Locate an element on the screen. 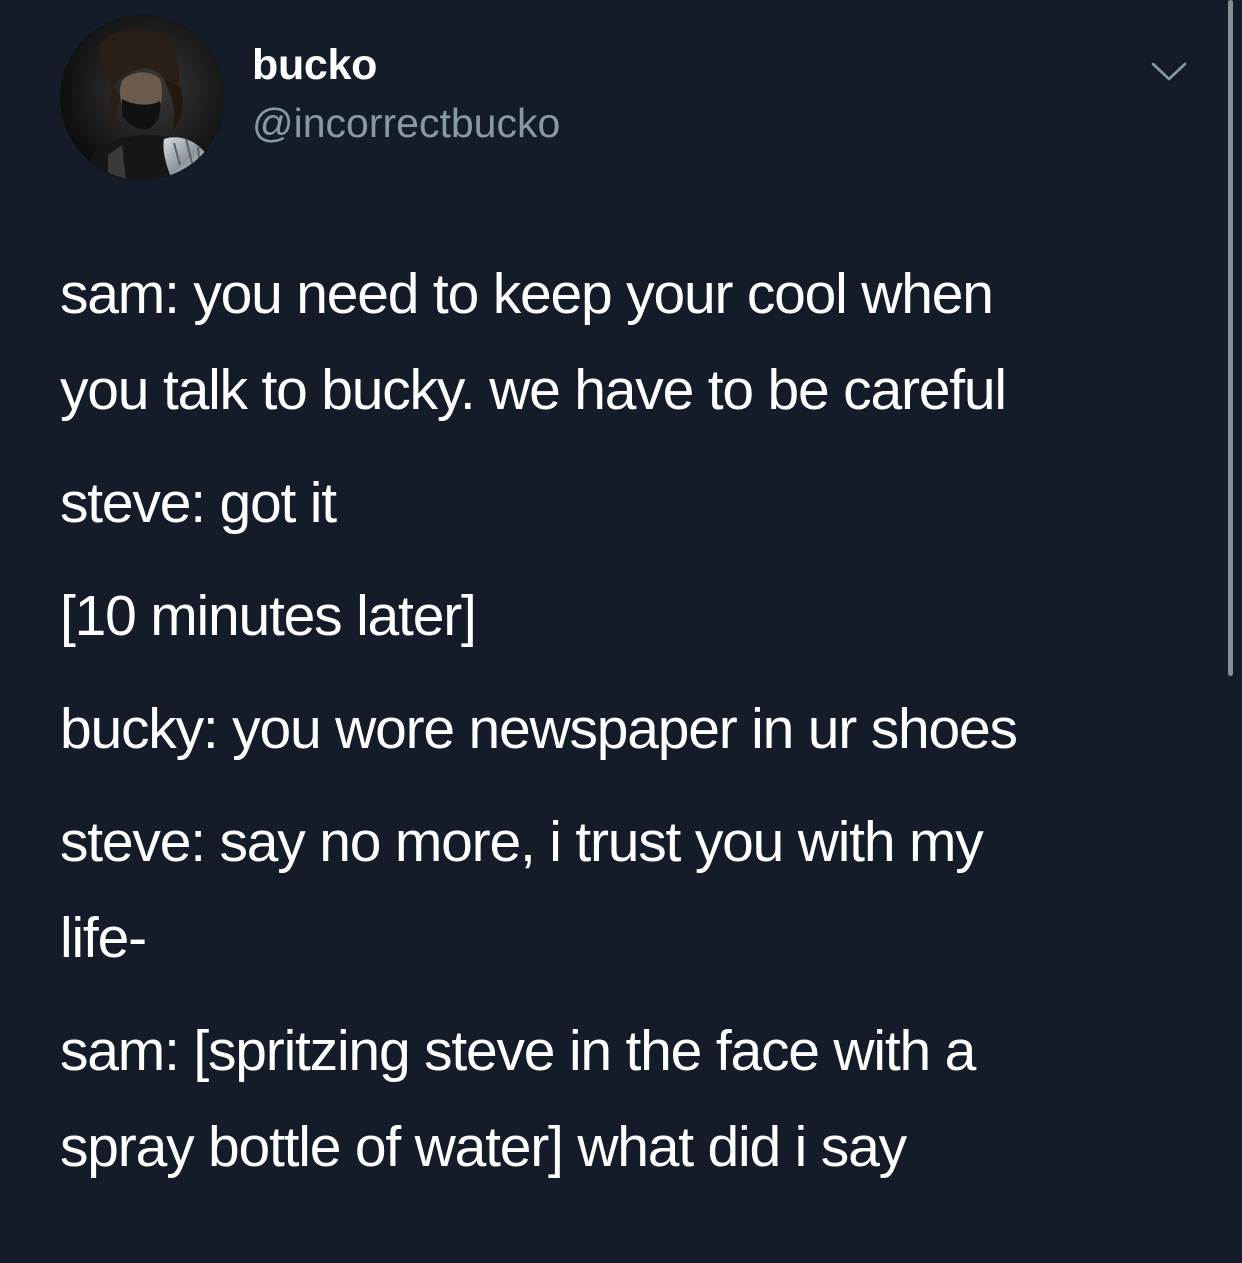 The height and width of the screenshot is (1263, 1242). tweet-line: life- is located at coordinates (103, 938).